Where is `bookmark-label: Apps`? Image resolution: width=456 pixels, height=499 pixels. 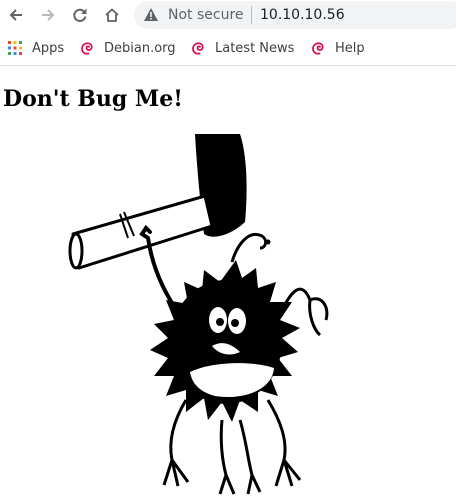 bookmark-label: Apps is located at coordinates (48, 48).